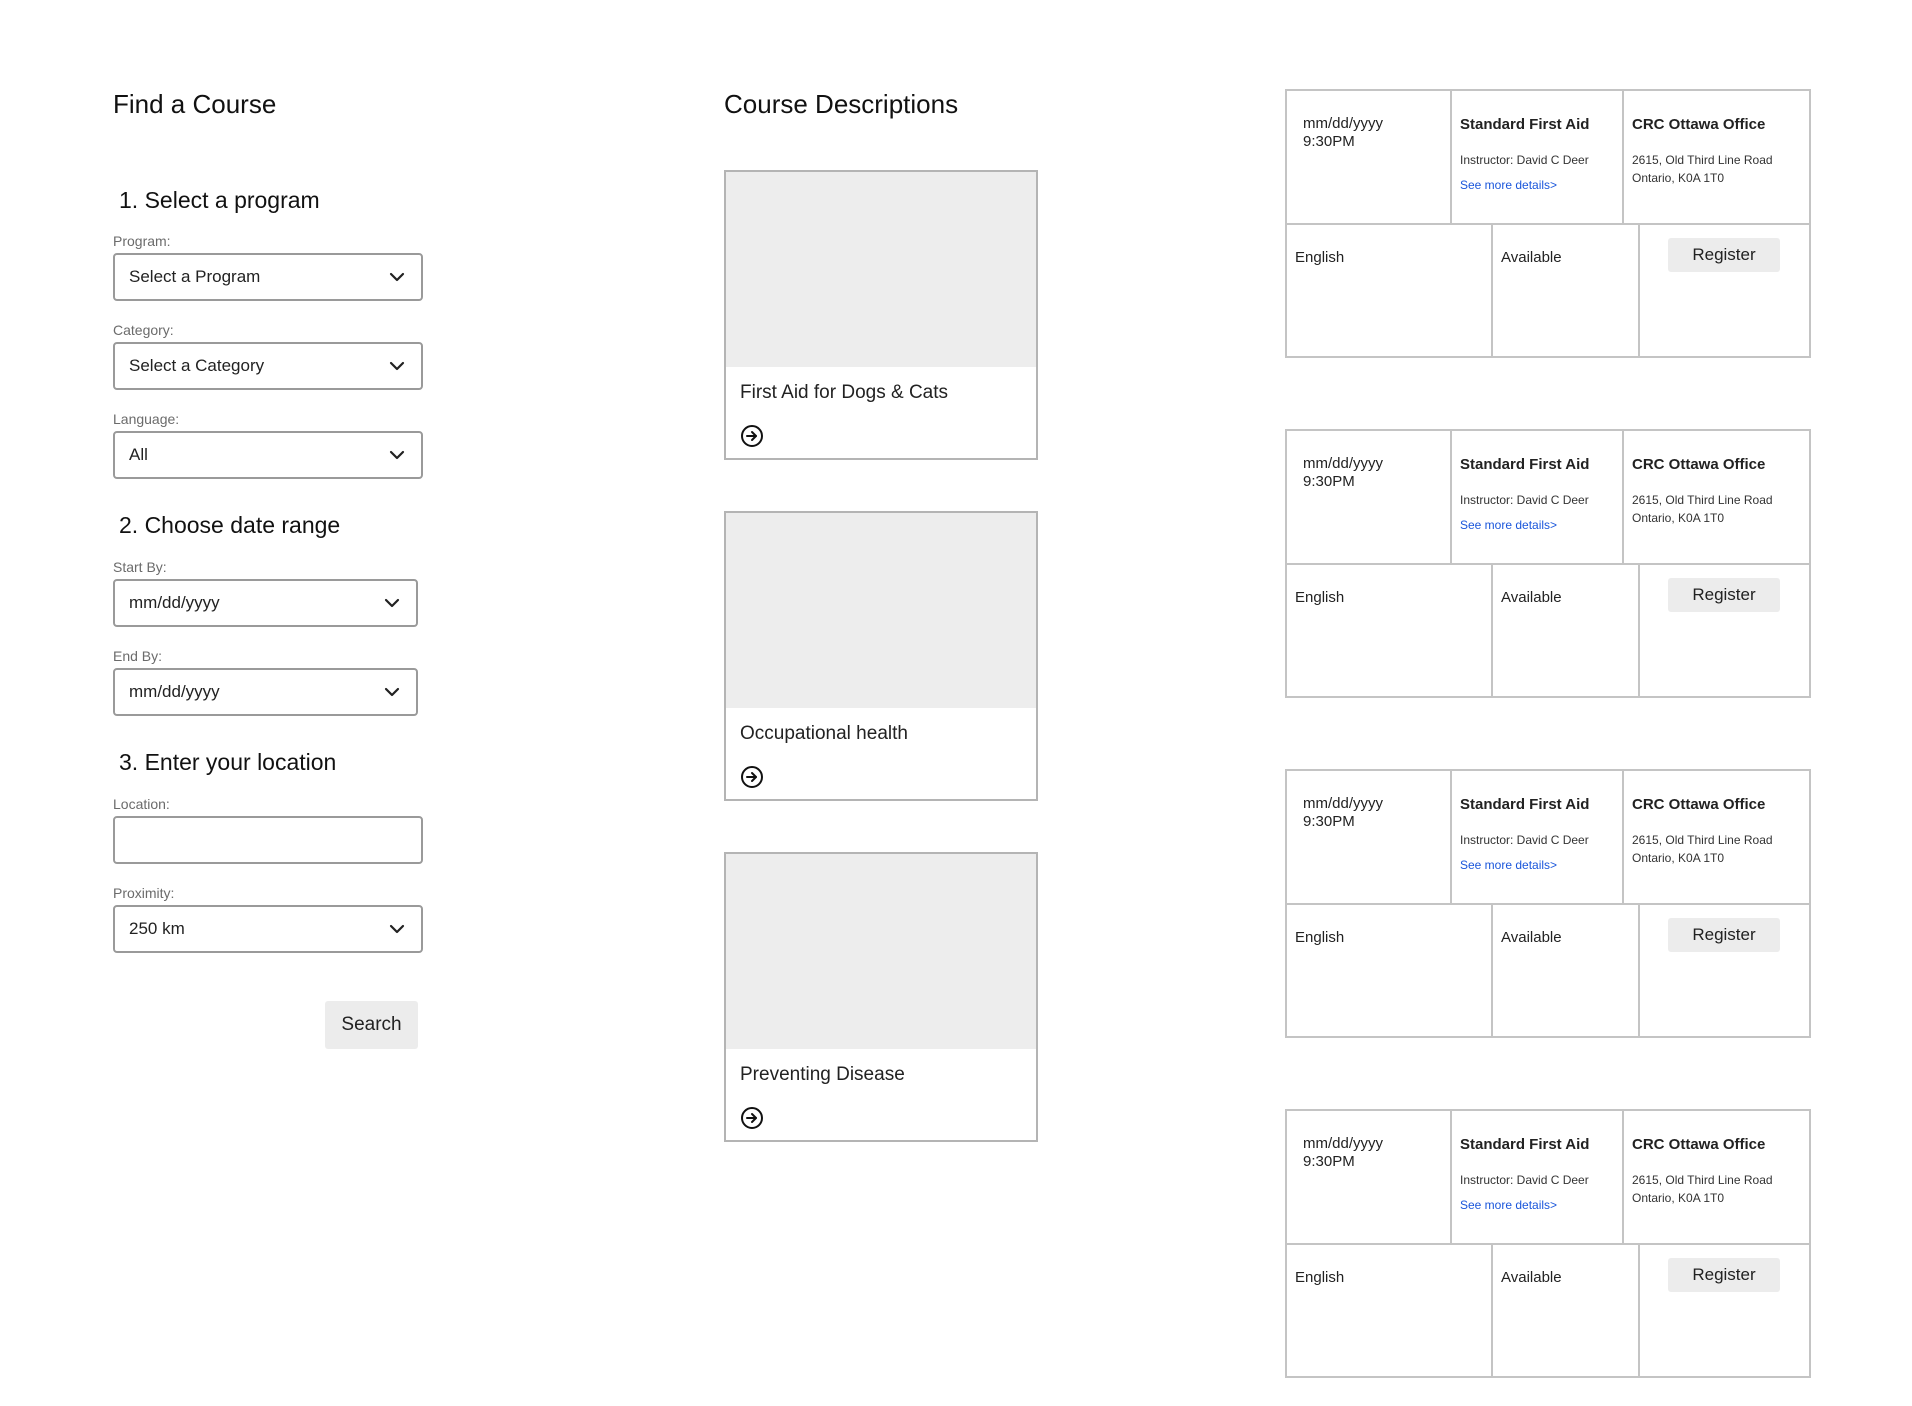 The height and width of the screenshot is (1406, 1912). Describe the element at coordinates (230, 525) in the screenshot. I see `step-date-range-heading: 2. Choose date range` at that location.